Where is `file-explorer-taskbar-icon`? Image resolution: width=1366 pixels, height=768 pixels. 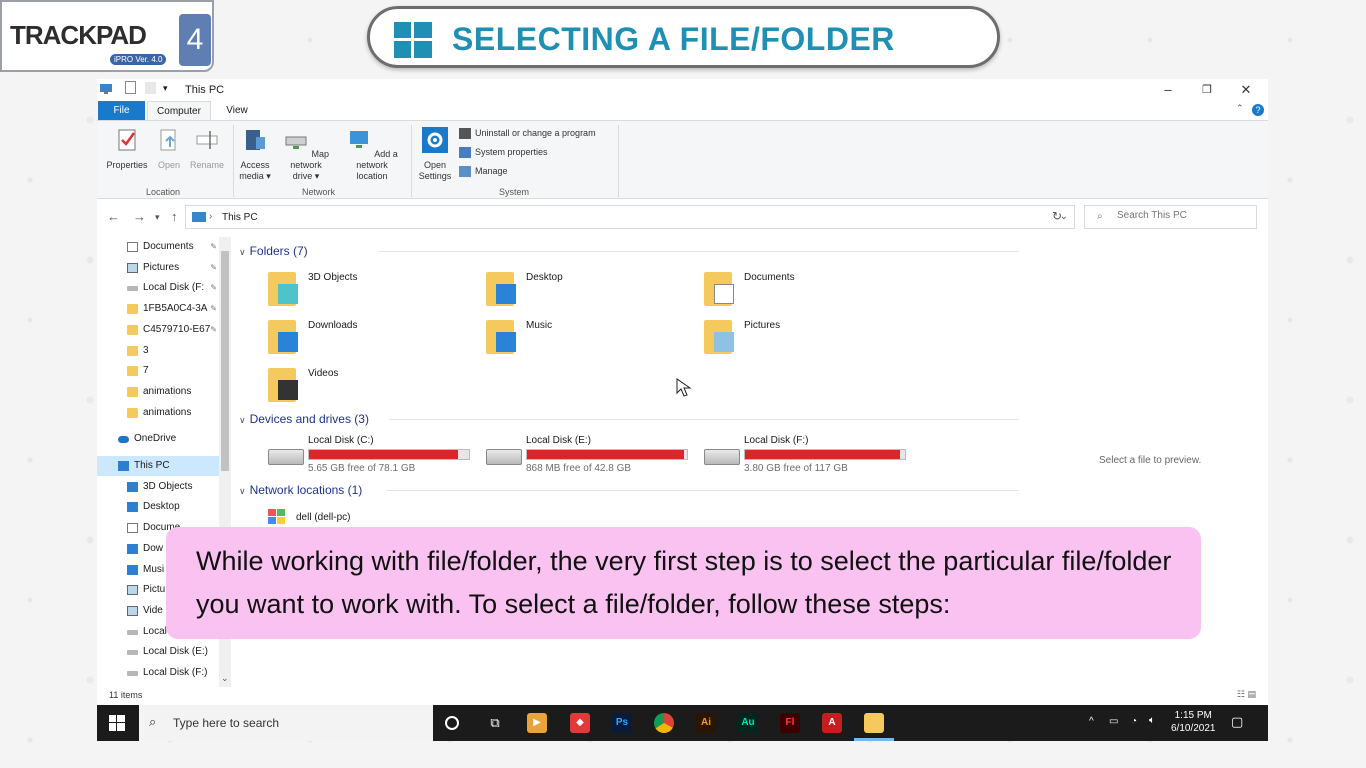
file-explorer-taskbar-icon is located at coordinates (874, 723).